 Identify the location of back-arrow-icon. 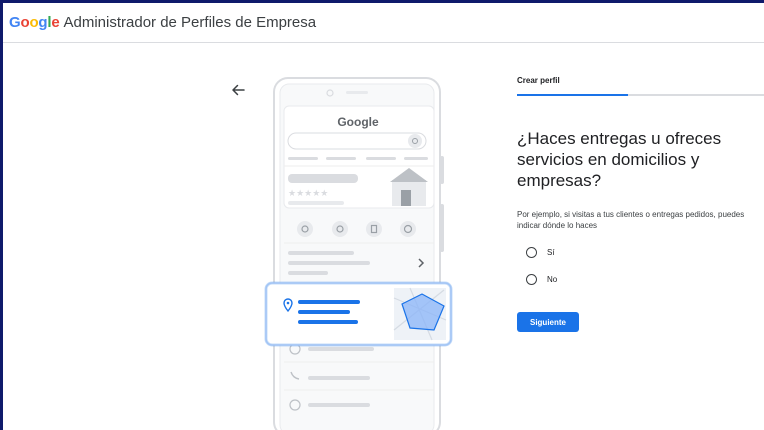
(238, 90).